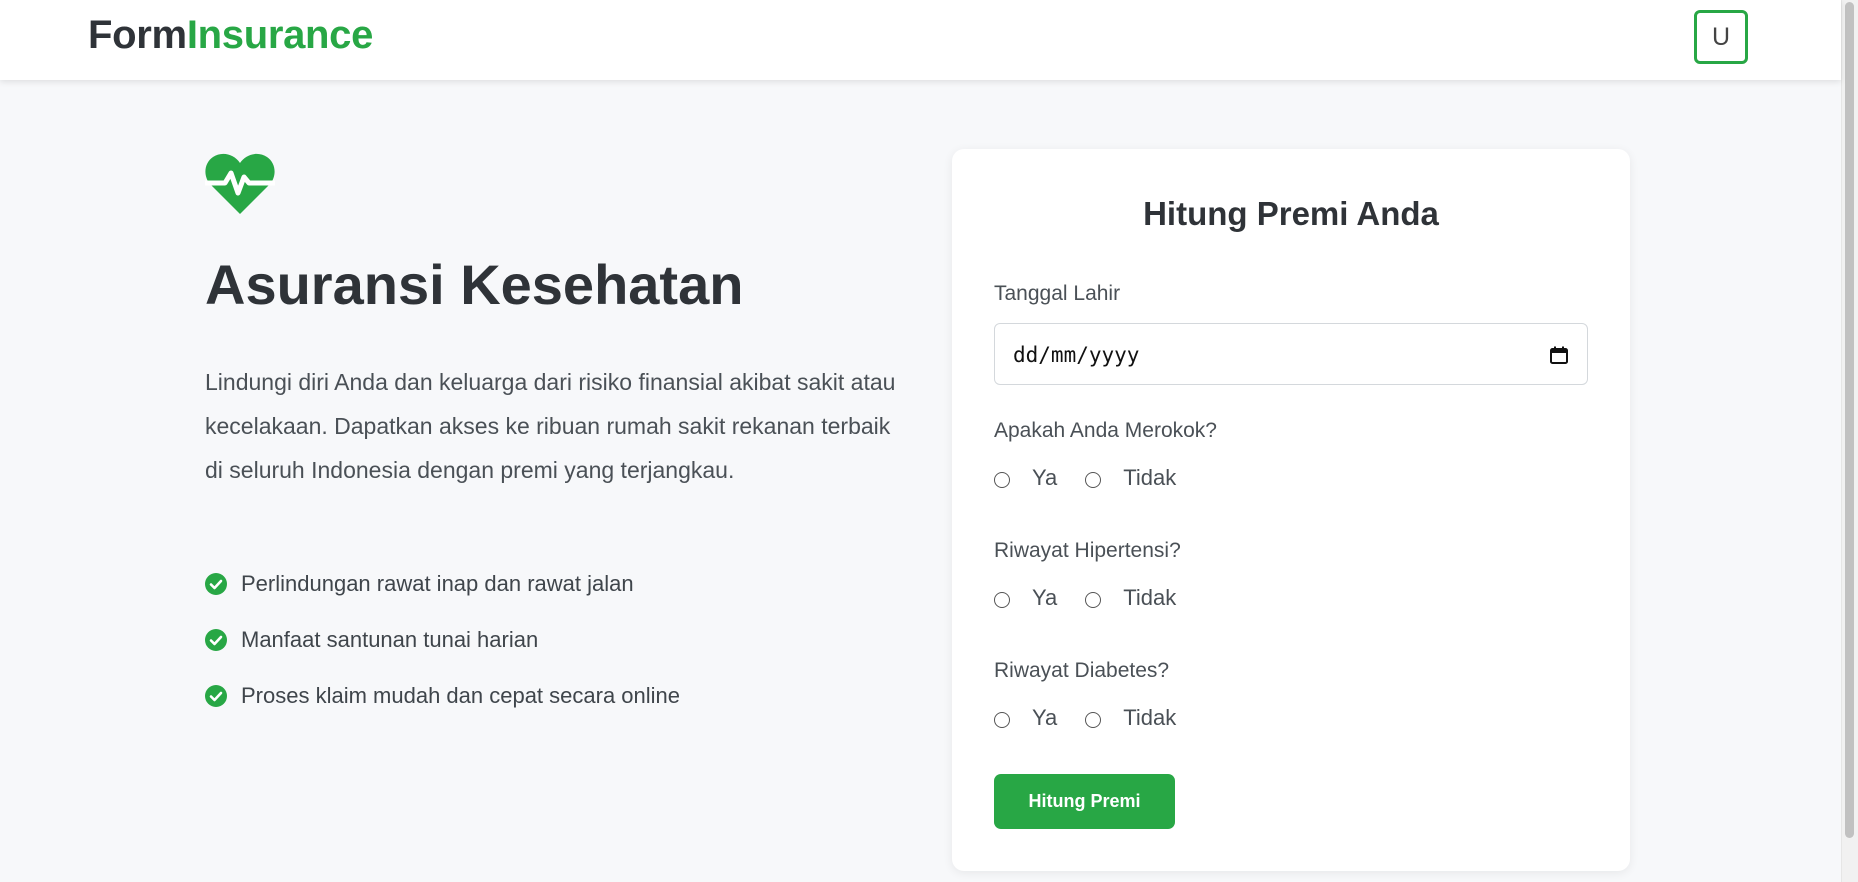  Describe the element at coordinates (280, 35) in the screenshot. I see `brand-name-part2: Insurance` at that location.